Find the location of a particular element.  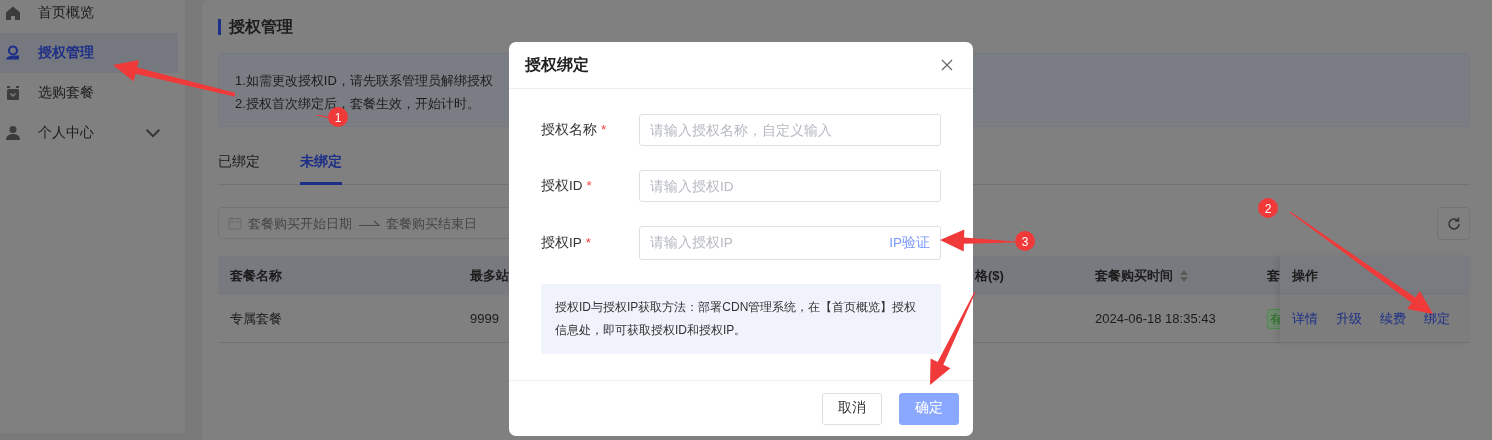

confirm-button: 确定 is located at coordinates (929, 408).